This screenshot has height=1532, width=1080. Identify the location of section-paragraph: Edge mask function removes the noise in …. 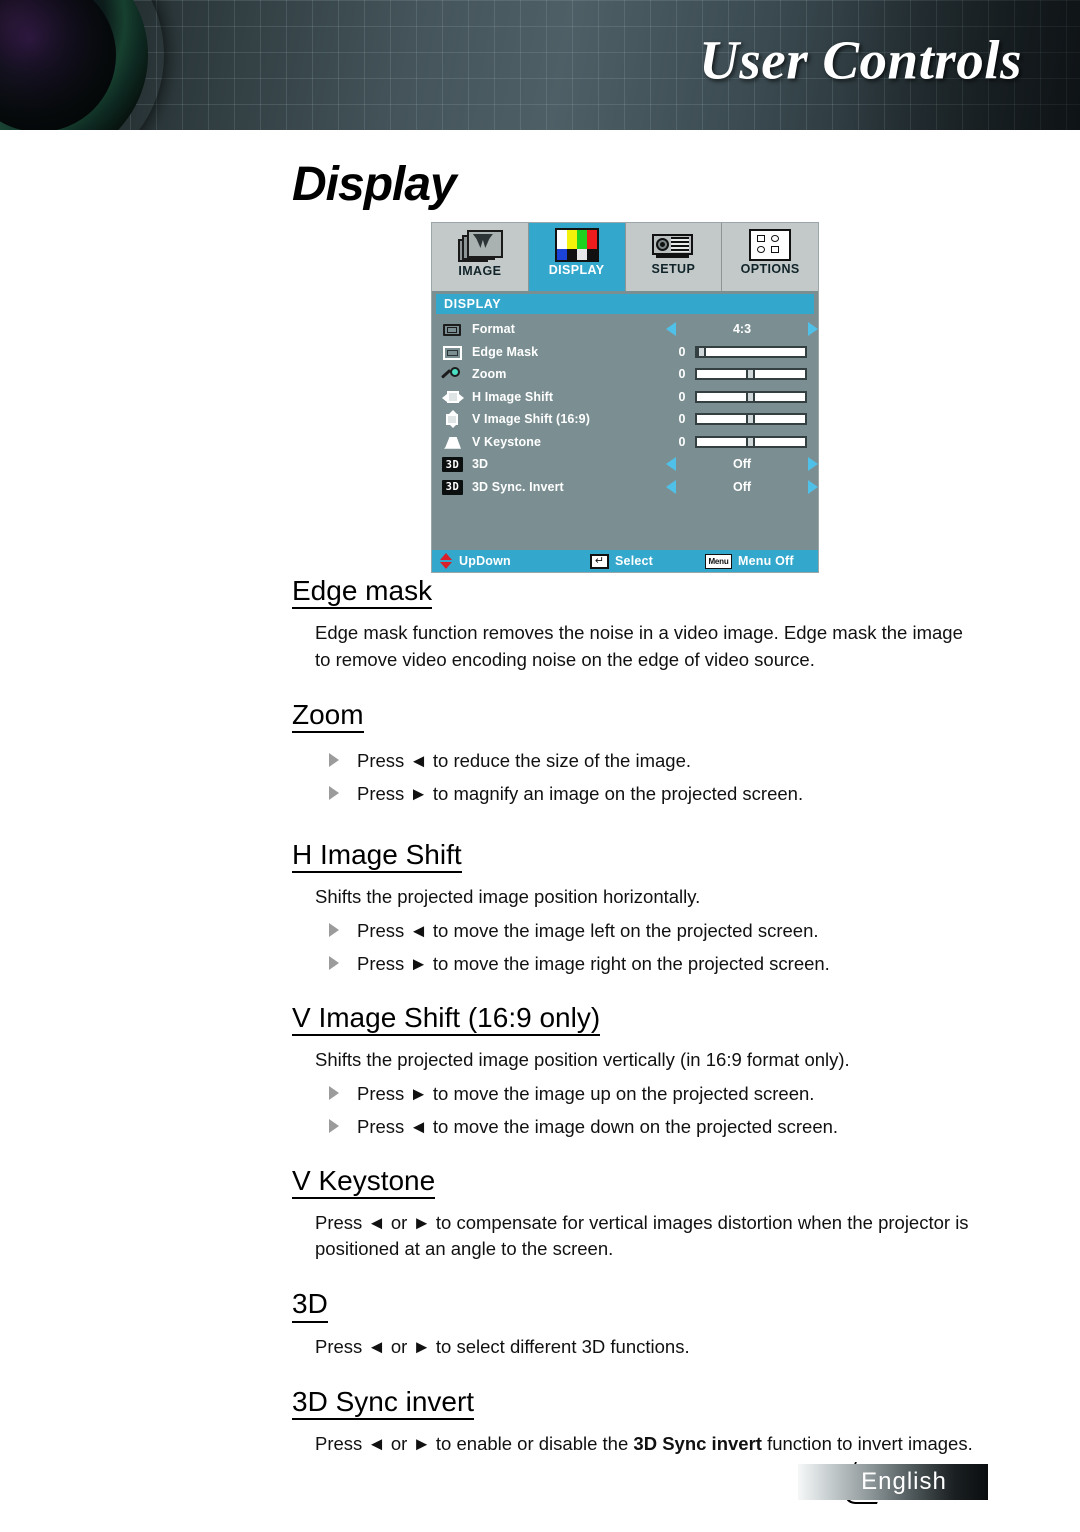
(639, 646).